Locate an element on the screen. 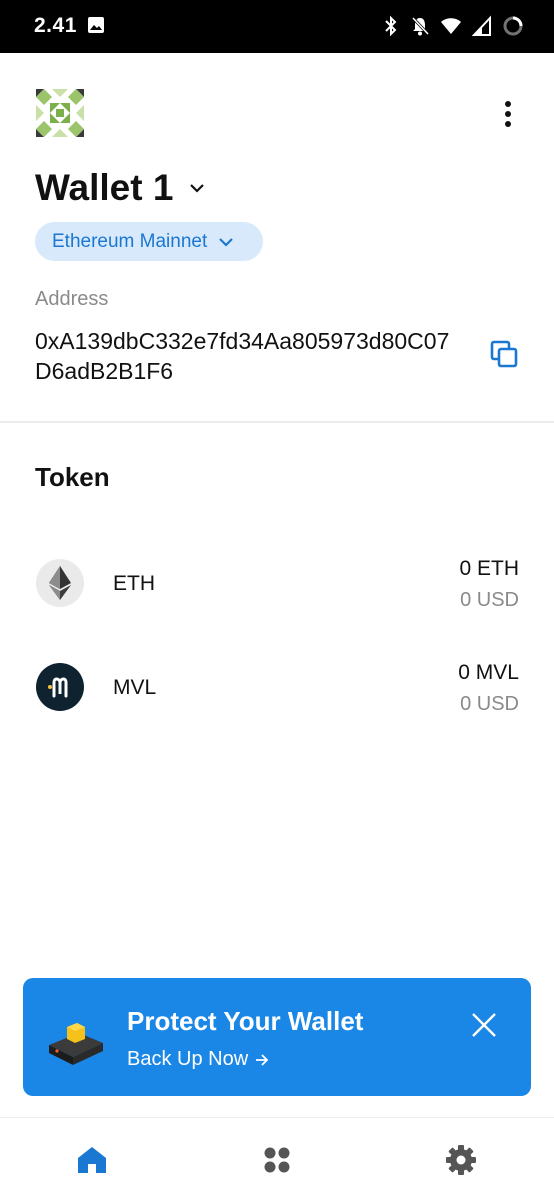 This screenshot has height=1200, width=554. copy-address-button is located at coordinates (504, 354).